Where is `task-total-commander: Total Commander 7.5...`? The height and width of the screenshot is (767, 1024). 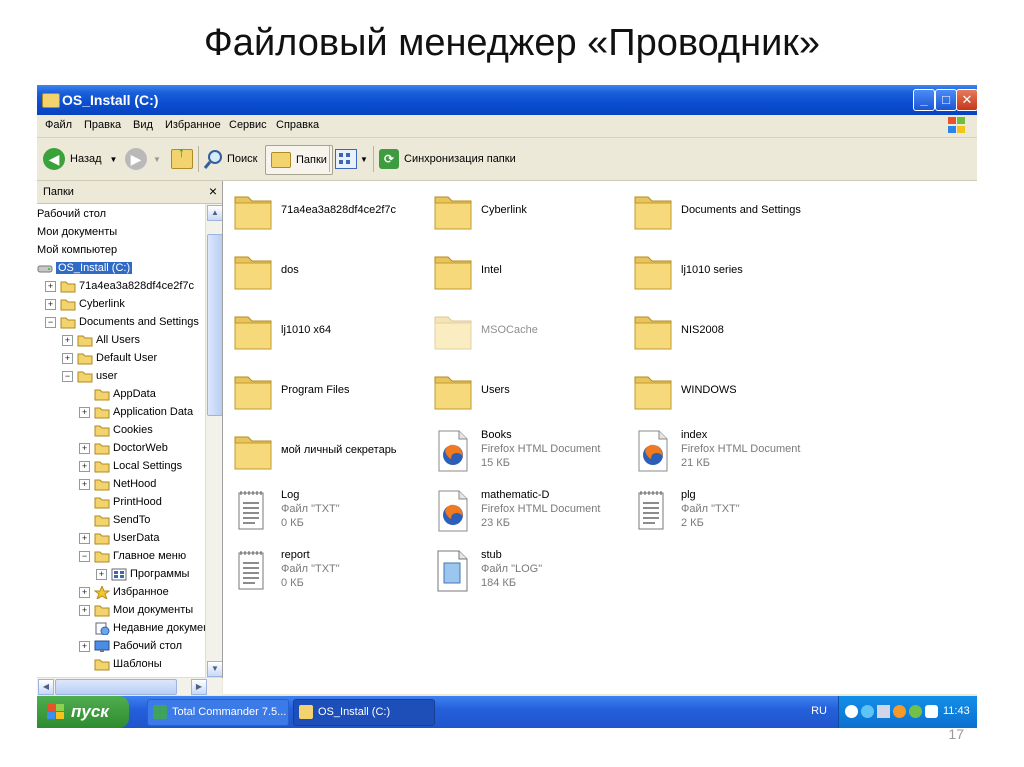 task-total-commander: Total Commander 7.5... is located at coordinates (218, 712).